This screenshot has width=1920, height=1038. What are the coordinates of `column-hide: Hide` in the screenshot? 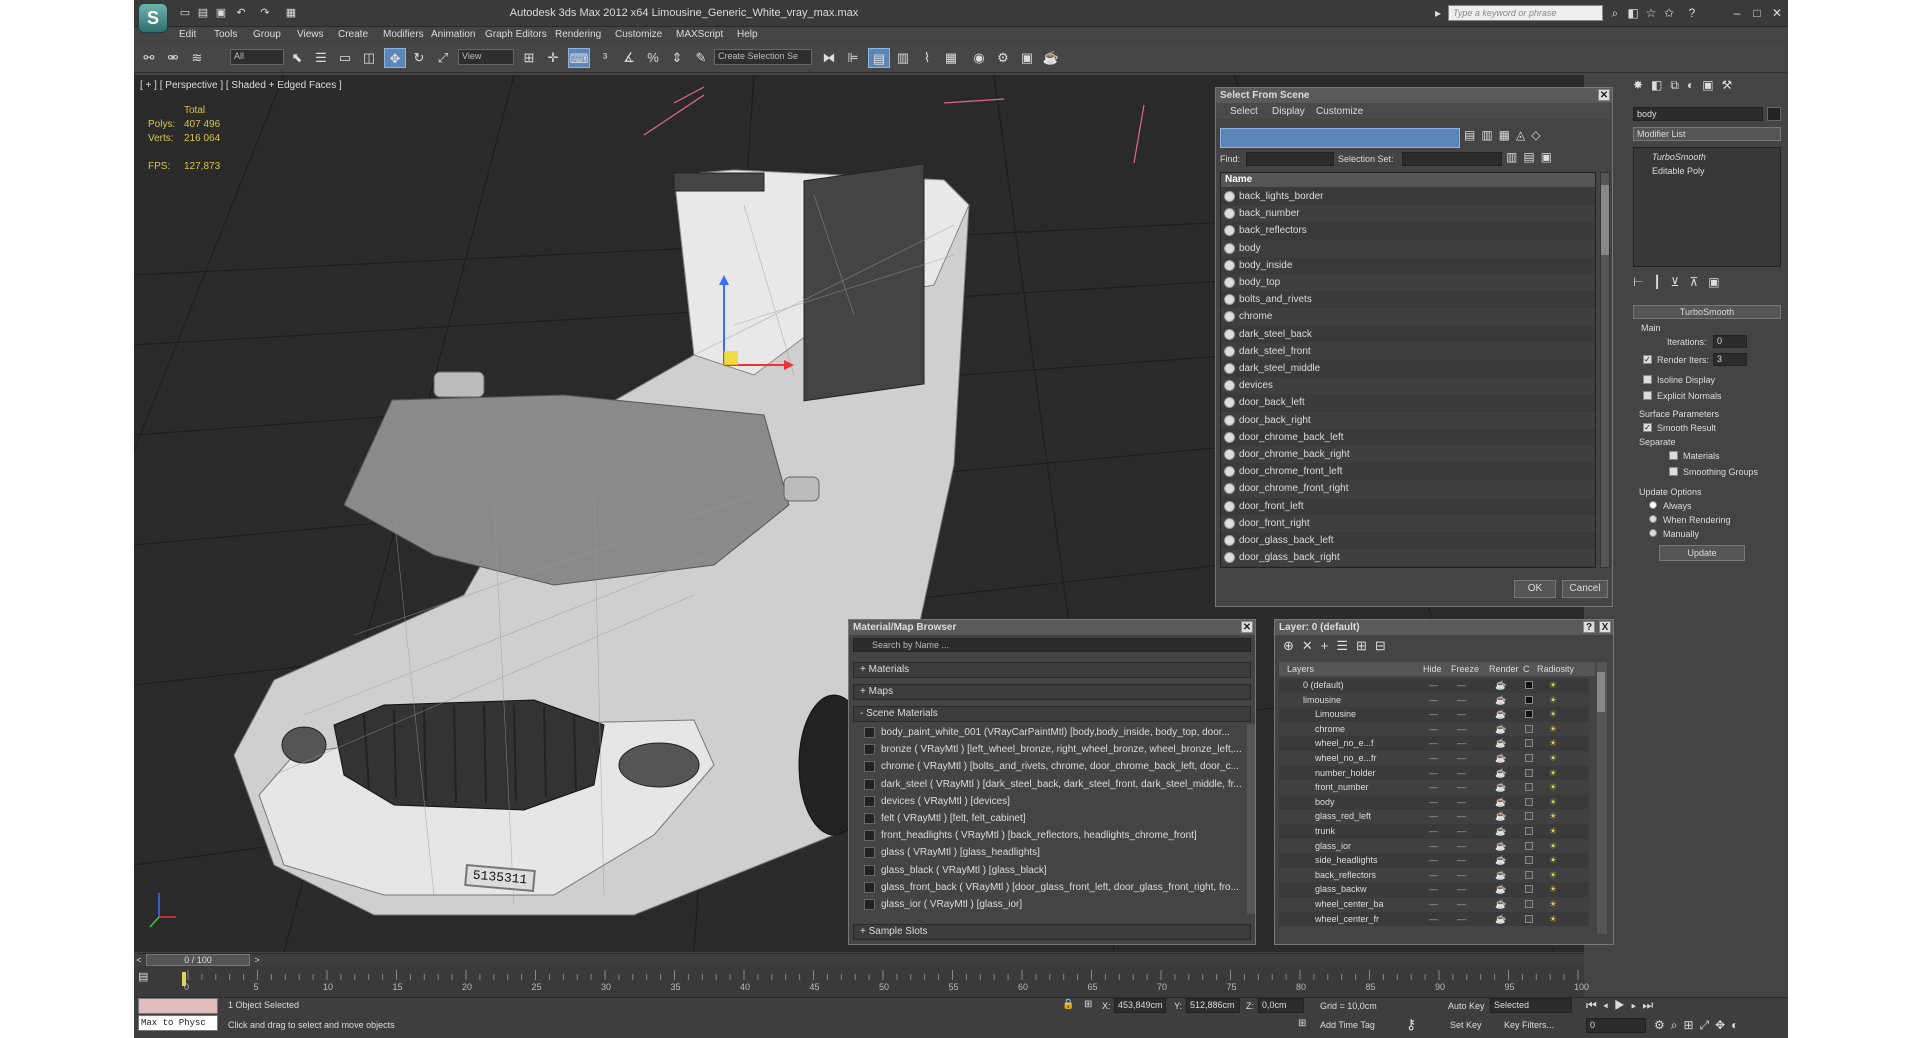 It's located at (1432, 669).